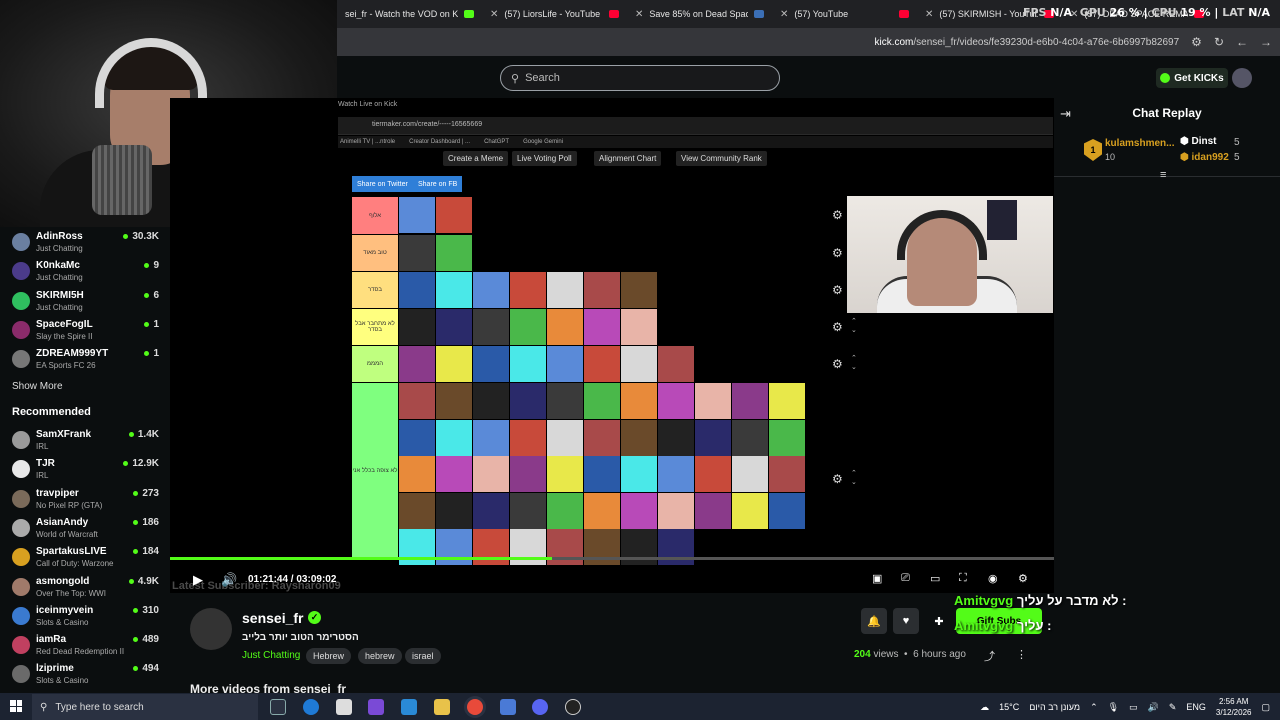 The image size is (1280, 720). What do you see at coordinates (1198, 141) in the screenshot?
I see `leader-name: ⬢ Dinst` at bounding box center [1198, 141].